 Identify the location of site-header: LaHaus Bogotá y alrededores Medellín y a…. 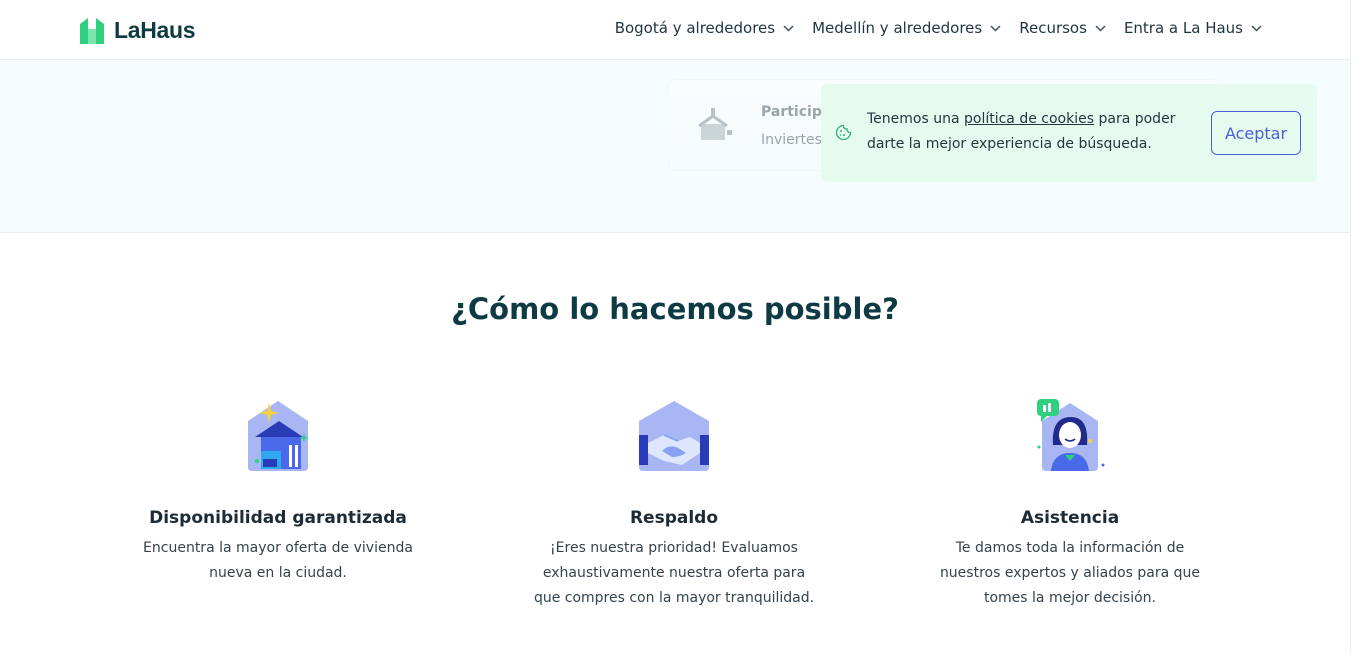
(675, 30).